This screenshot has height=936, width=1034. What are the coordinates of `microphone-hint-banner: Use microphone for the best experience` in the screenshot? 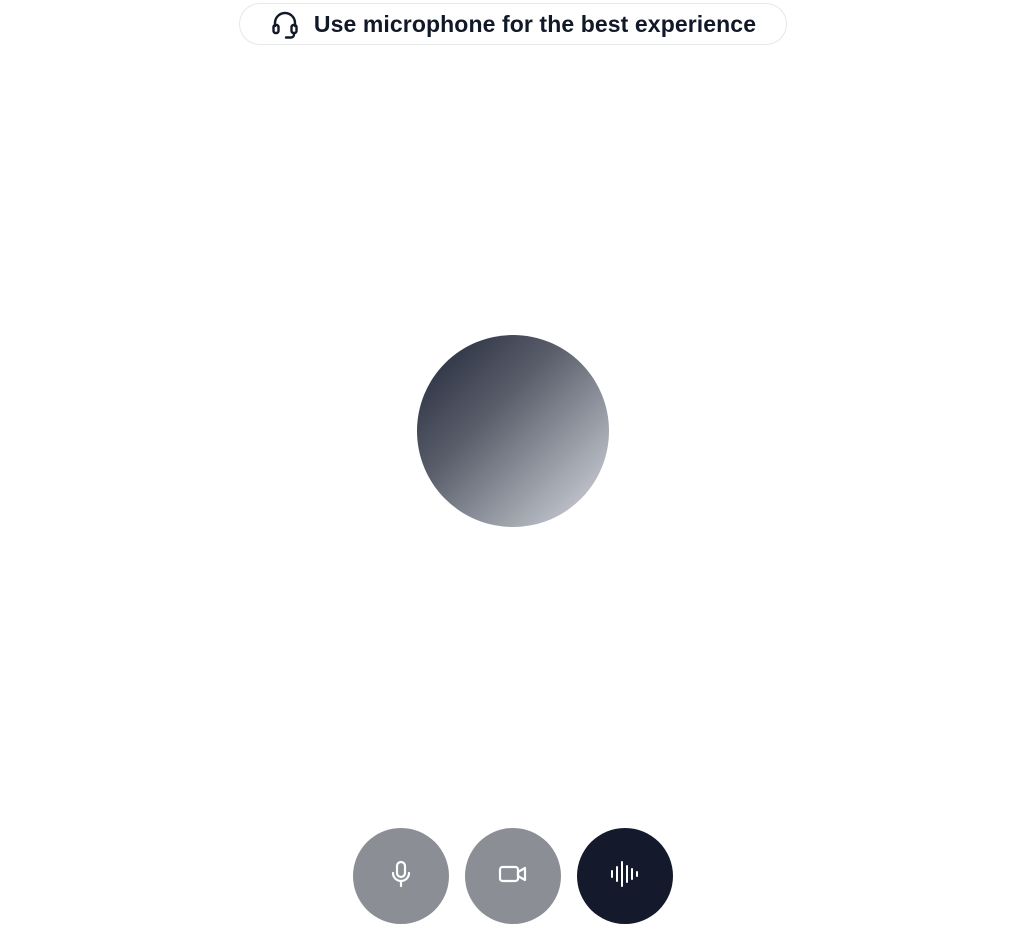 It's located at (513, 24).